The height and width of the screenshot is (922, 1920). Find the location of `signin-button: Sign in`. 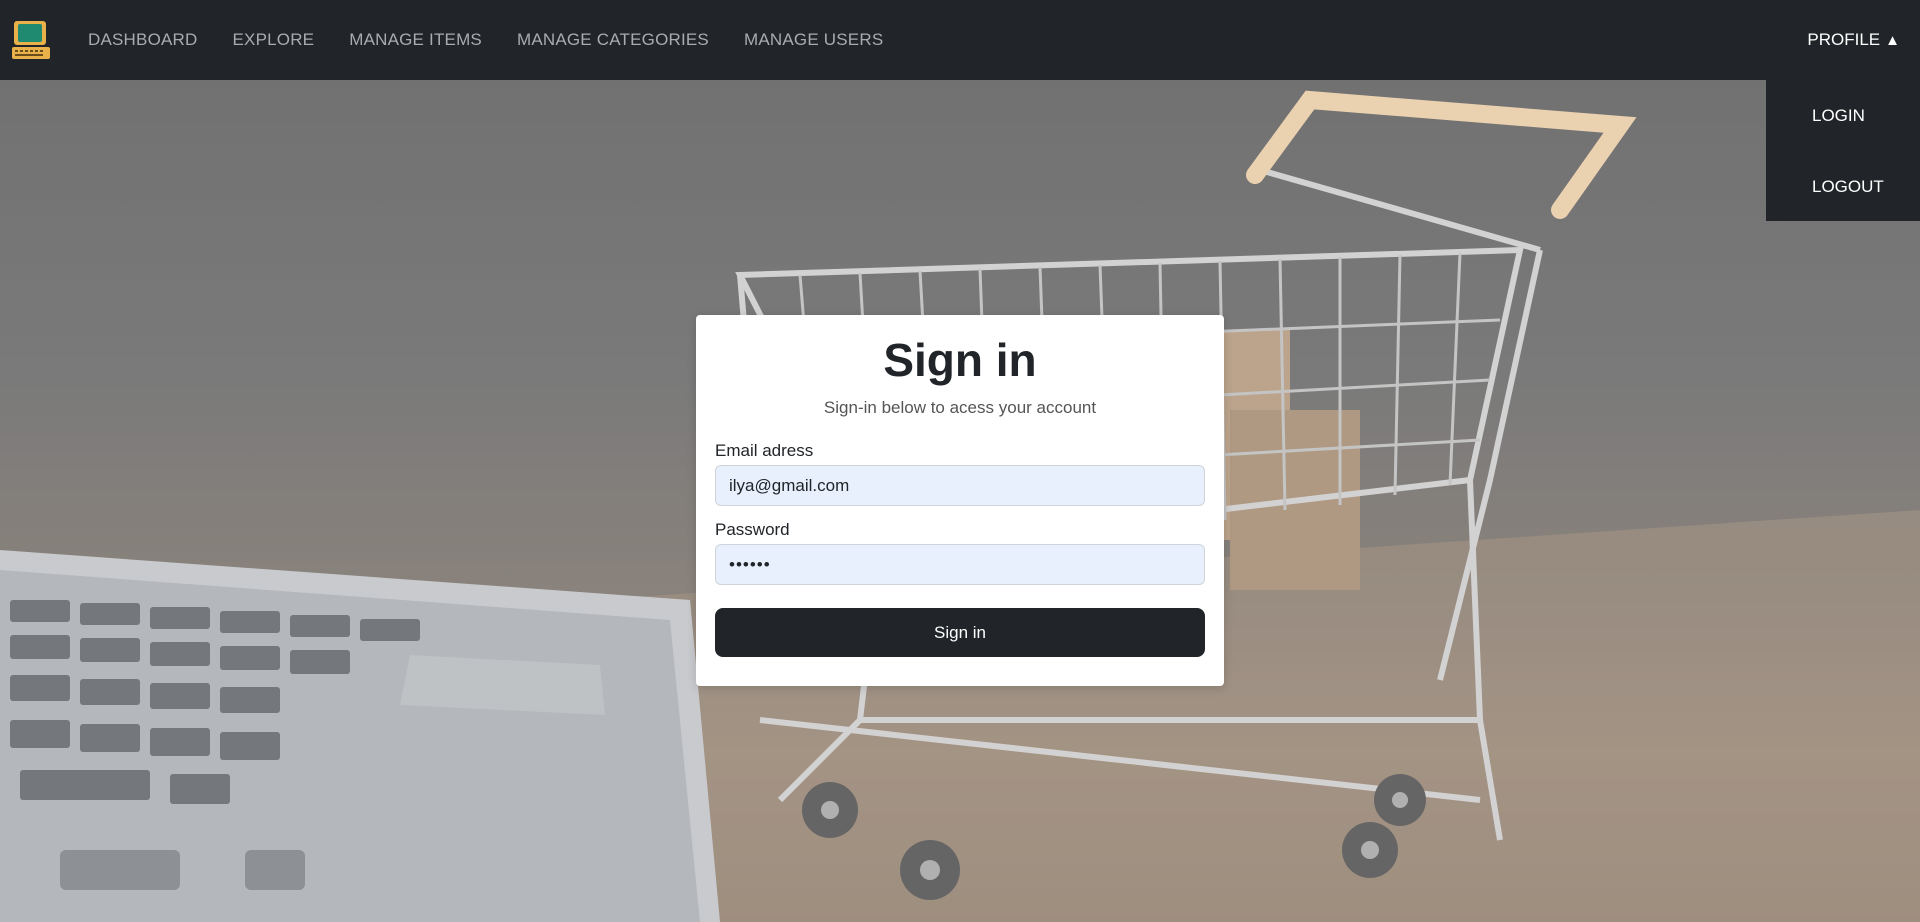

signin-button: Sign in is located at coordinates (960, 632).